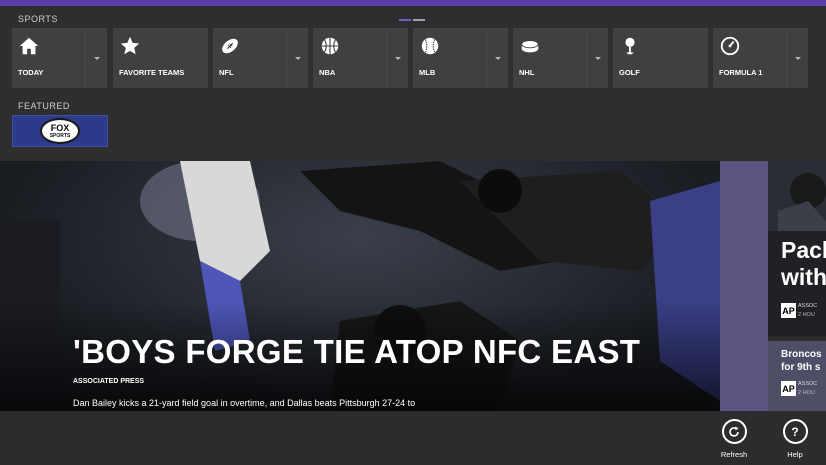  Describe the element at coordinates (734, 454) in the screenshot. I see `refresh-label: Refresh` at that location.